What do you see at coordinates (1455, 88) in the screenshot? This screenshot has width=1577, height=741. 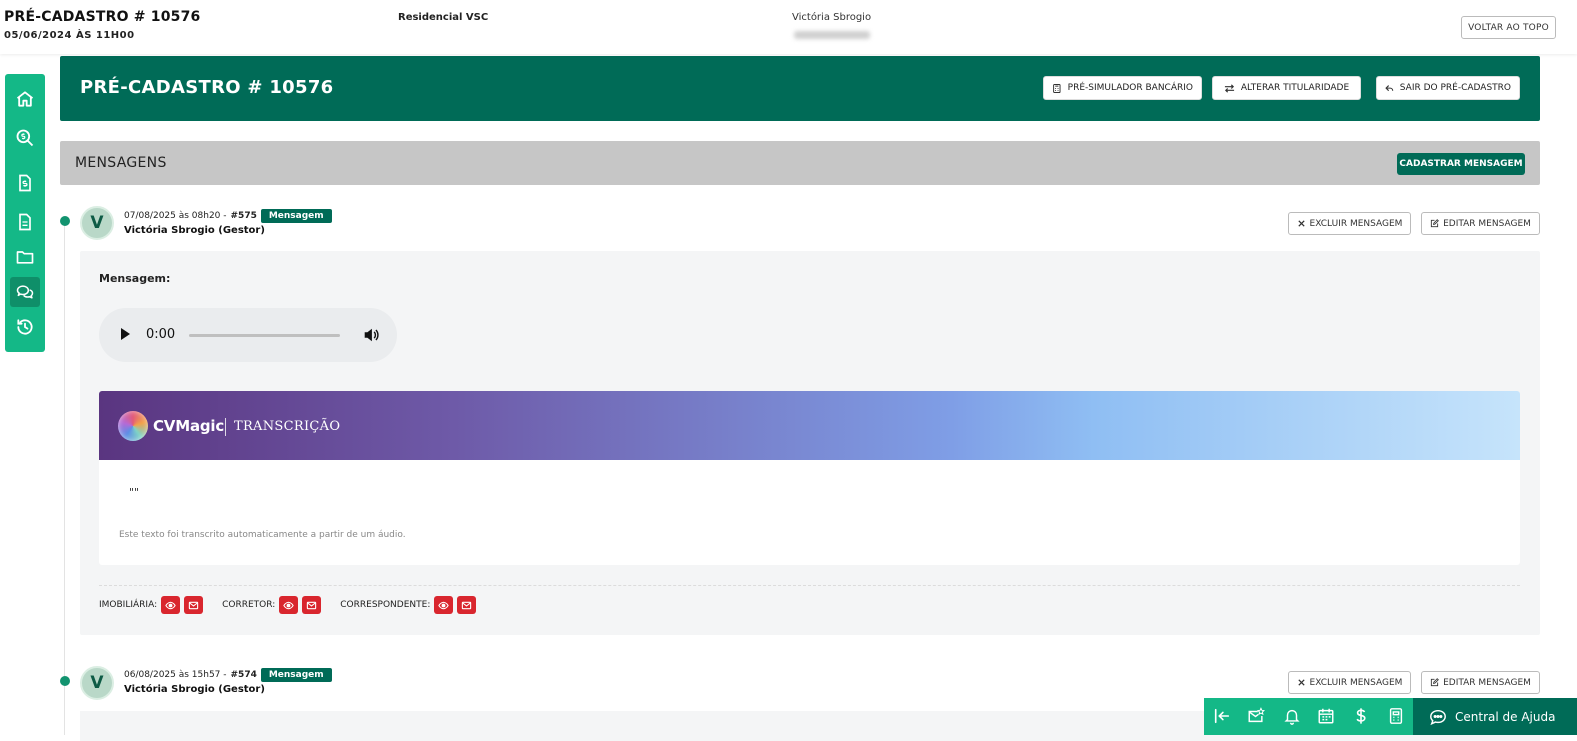 I see `sair-pre-cadastro-label: SAIR DO PRÉ-CADASTRO` at bounding box center [1455, 88].